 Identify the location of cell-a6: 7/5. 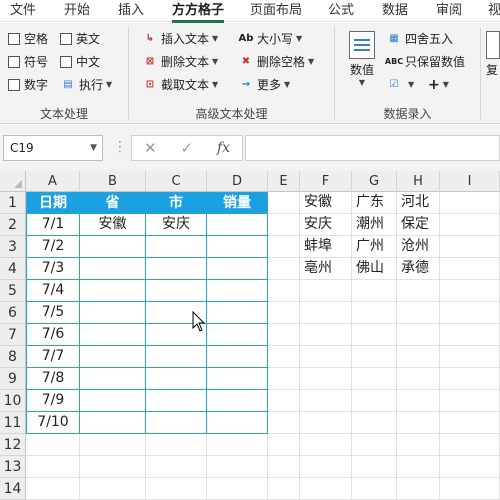
(53, 313).